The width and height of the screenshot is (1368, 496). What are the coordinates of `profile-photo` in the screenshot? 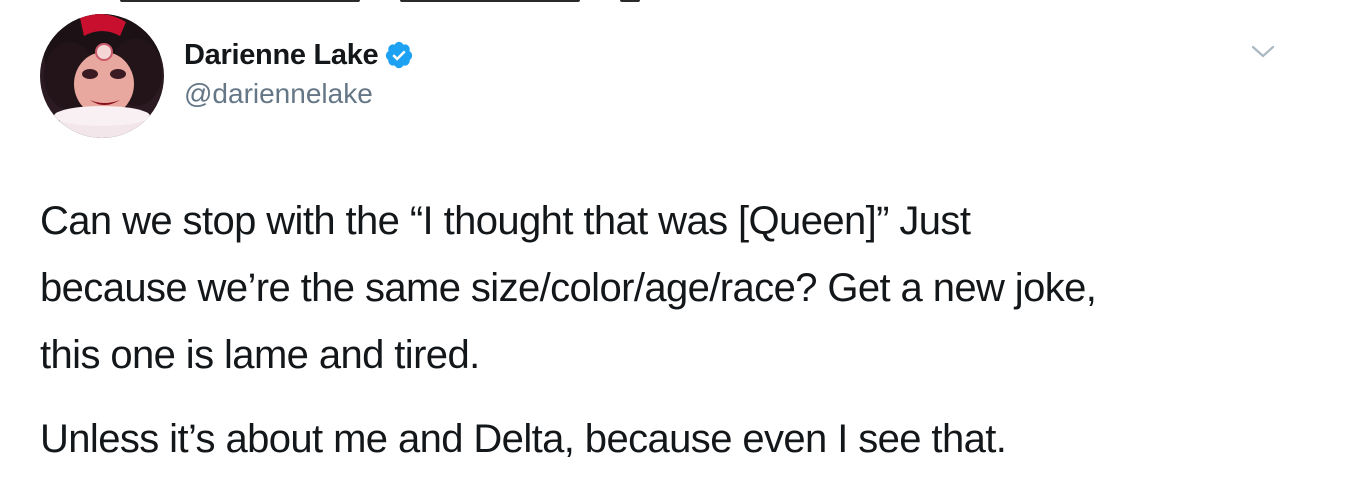 It's located at (102, 76).